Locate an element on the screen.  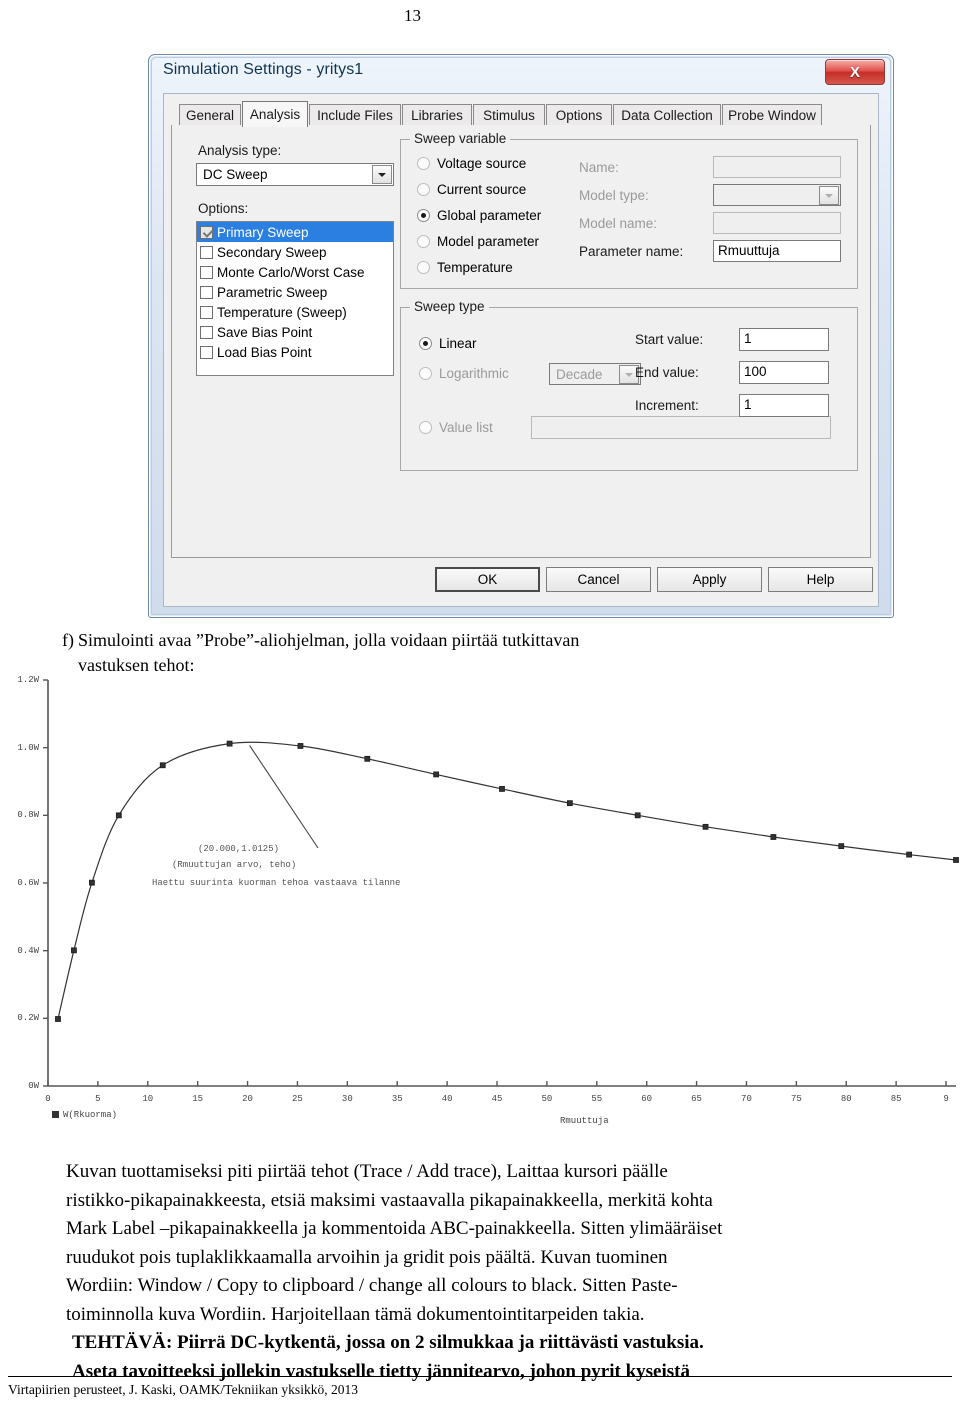
option-item-label: Monte Carlo/Worst Case is located at coordinates (291, 272).